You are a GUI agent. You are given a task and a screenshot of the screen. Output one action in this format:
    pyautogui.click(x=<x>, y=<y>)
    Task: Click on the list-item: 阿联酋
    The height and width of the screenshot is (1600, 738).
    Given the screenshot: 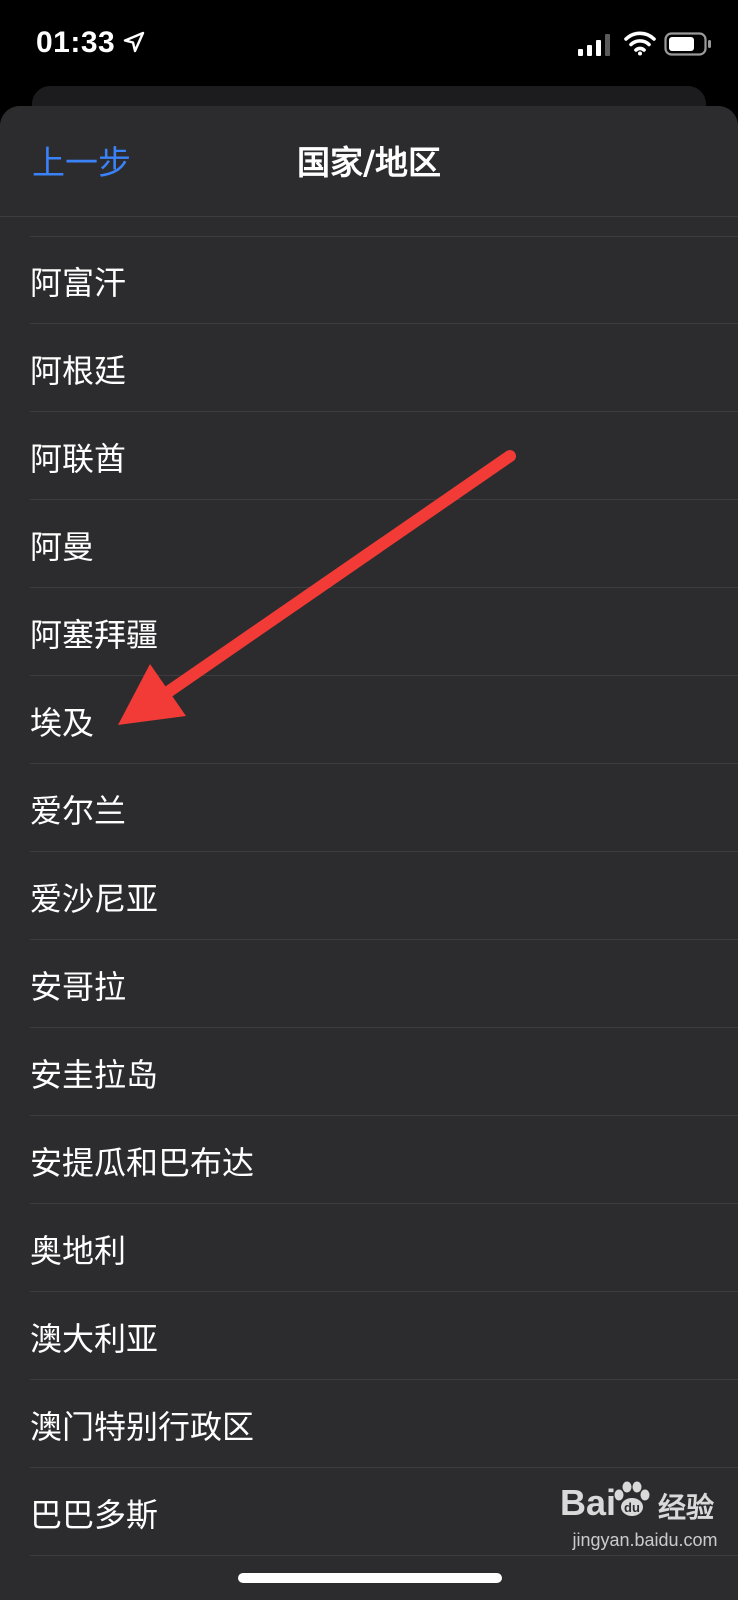 What is the action you would take?
    pyautogui.click(x=369, y=456)
    